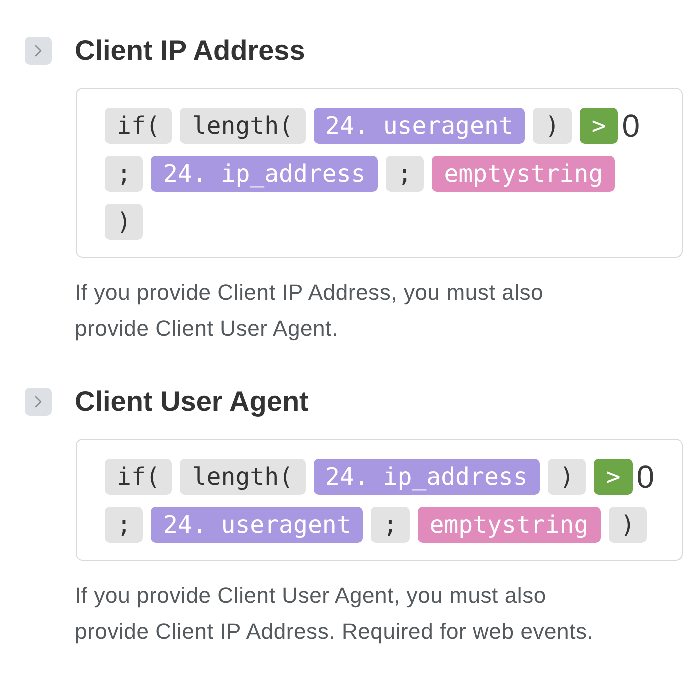 This screenshot has width=698, height=674. I want to click on description-text: If you provide Client IP Address, you must also provide Client User Agent., so click(310, 311).